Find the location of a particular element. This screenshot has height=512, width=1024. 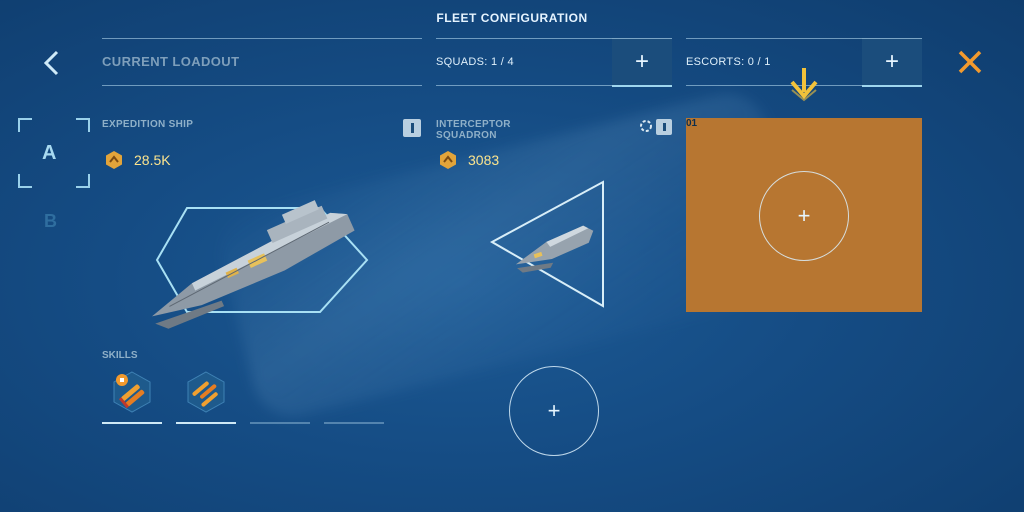

add-squad-slot-button: + is located at coordinates (554, 411).